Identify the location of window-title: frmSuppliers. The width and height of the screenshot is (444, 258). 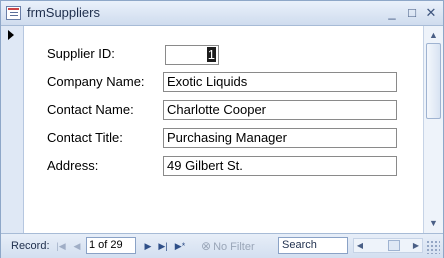
(63, 12).